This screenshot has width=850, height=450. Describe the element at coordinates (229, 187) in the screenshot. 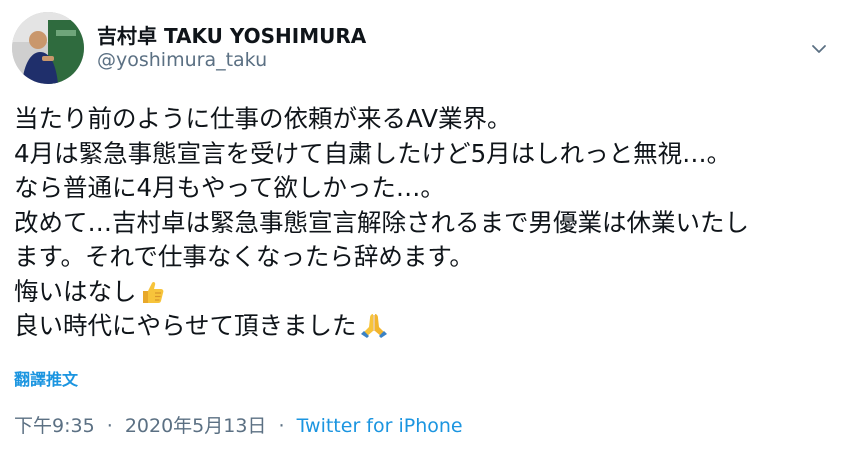

I see `tweet-line: なら普通に4月もやって欲しかった…。` at that location.